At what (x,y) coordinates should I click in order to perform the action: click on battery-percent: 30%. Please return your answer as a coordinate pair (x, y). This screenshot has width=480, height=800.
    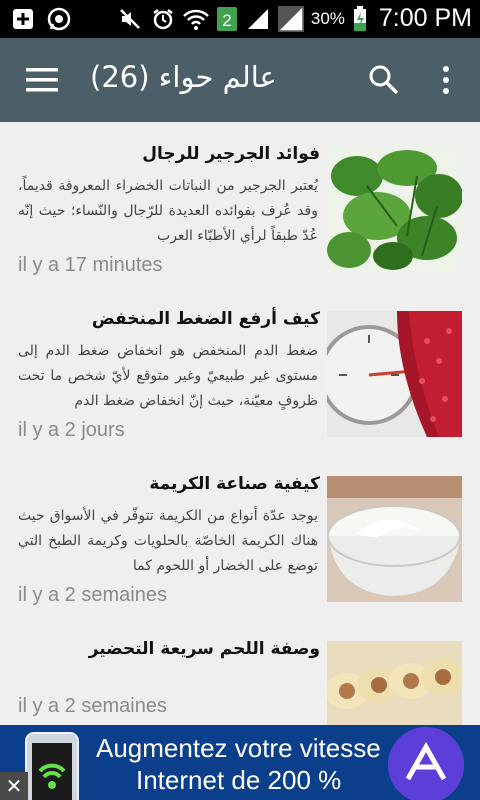
    Looking at the image, I should click on (327, 18).